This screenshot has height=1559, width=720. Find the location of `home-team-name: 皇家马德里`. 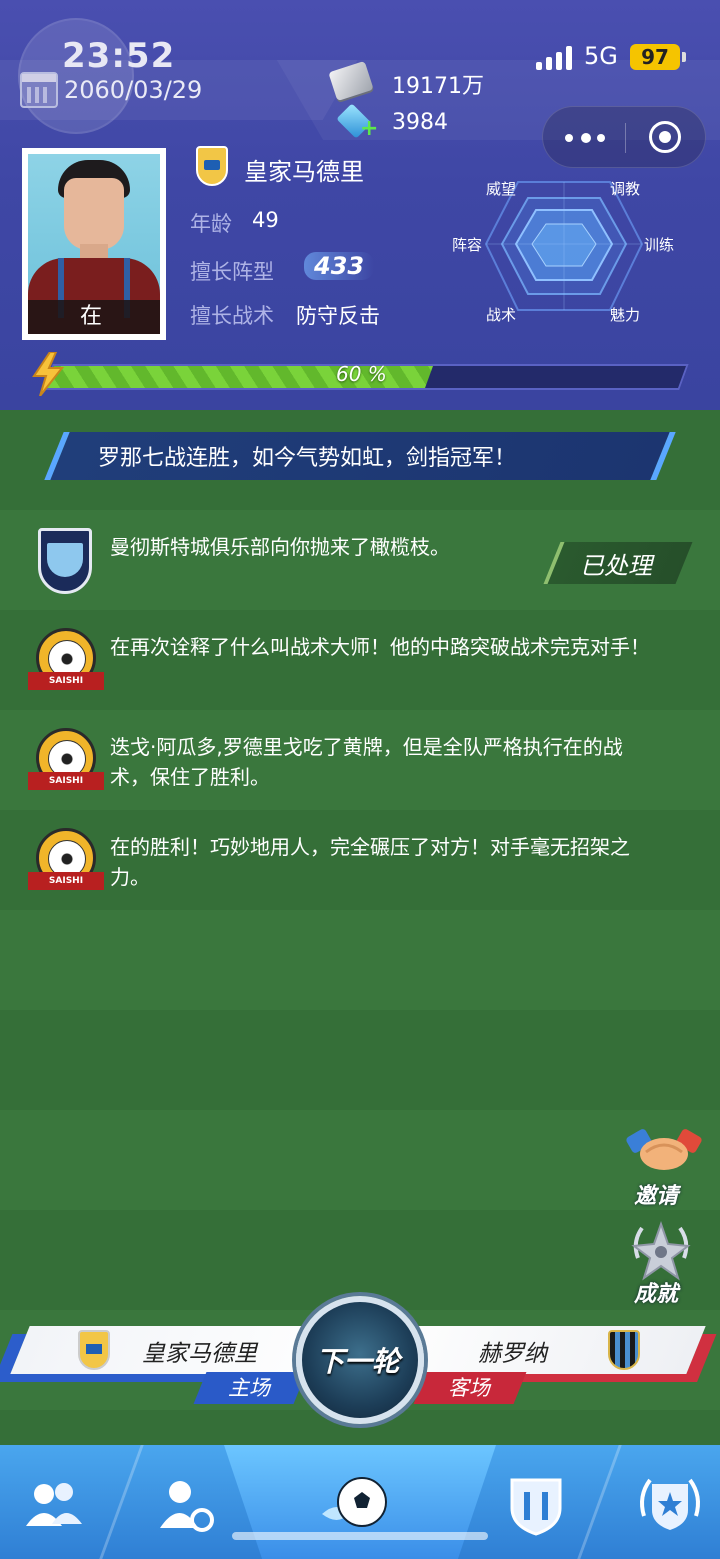

home-team-name: 皇家马德里 is located at coordinates (199, 1354).